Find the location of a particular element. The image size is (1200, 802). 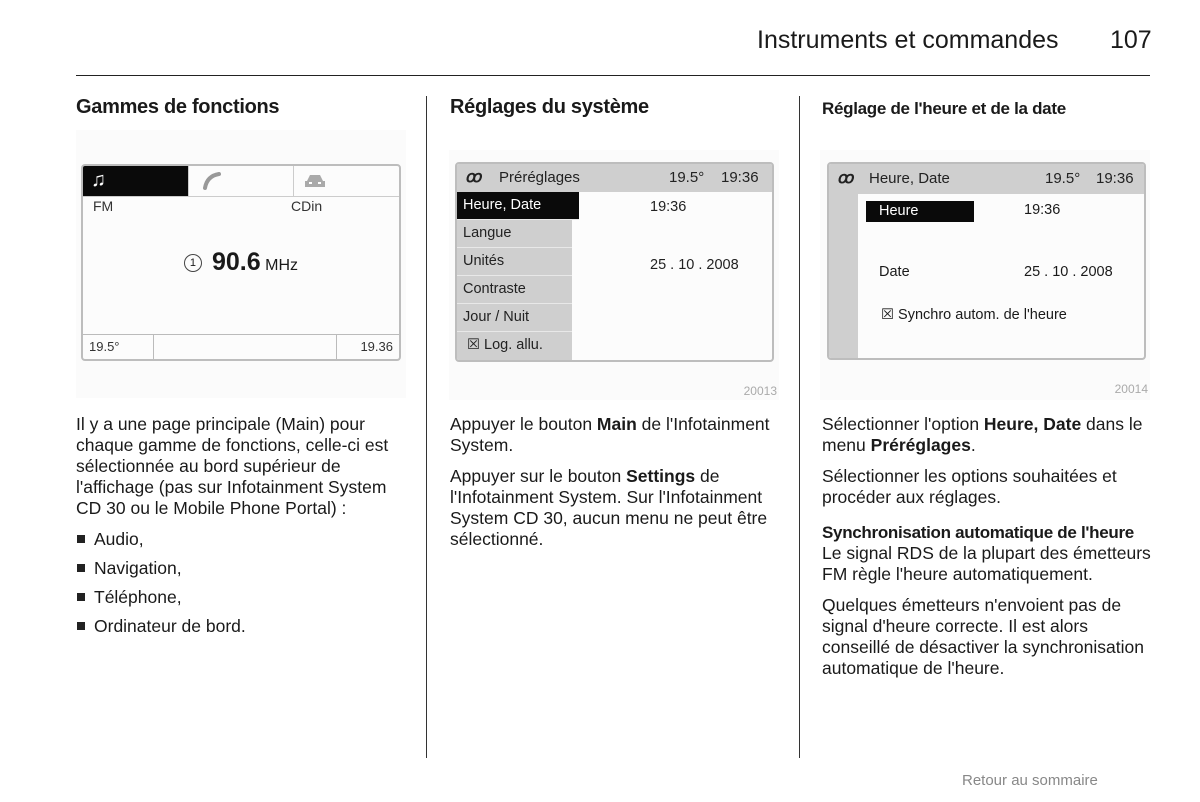

figure-number: 20014 is located at coordinates (1131, 389).